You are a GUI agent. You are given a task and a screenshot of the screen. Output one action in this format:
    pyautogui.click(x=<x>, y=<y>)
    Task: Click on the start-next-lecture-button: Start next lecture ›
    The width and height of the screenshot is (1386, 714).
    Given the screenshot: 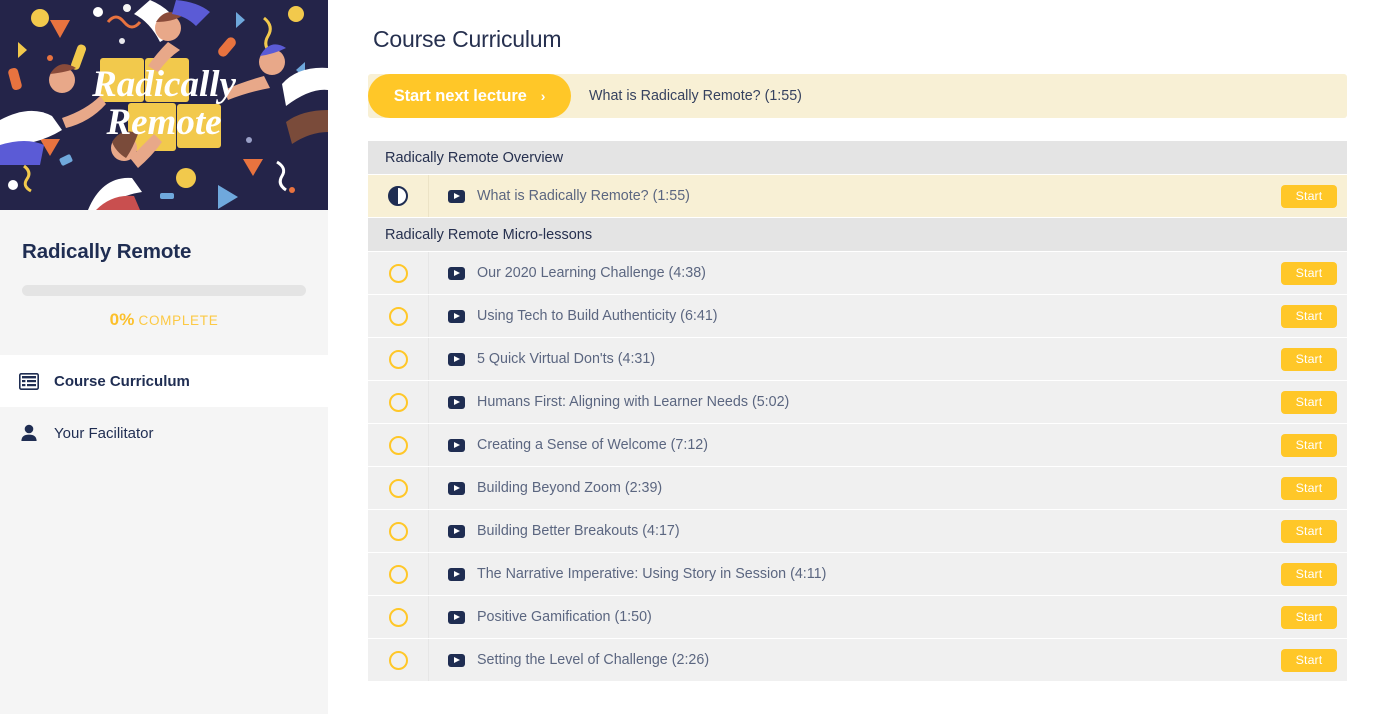 What is the action you would take?
    pyautogui.click(x=469, y=96)
    